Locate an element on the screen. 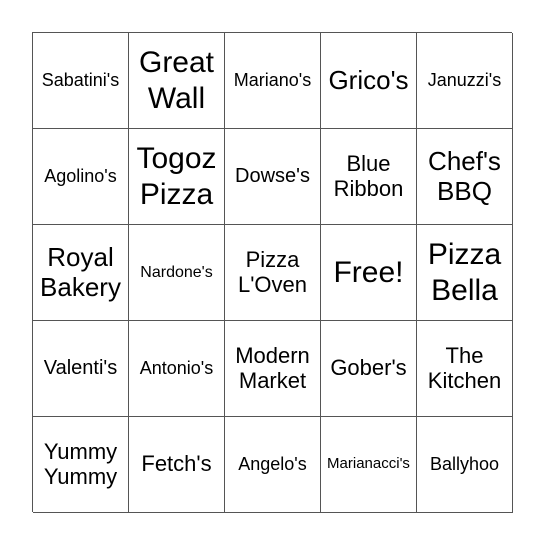 The image size is (544, 544). cell-label: Antonio's is located at coordinates (176, 368).